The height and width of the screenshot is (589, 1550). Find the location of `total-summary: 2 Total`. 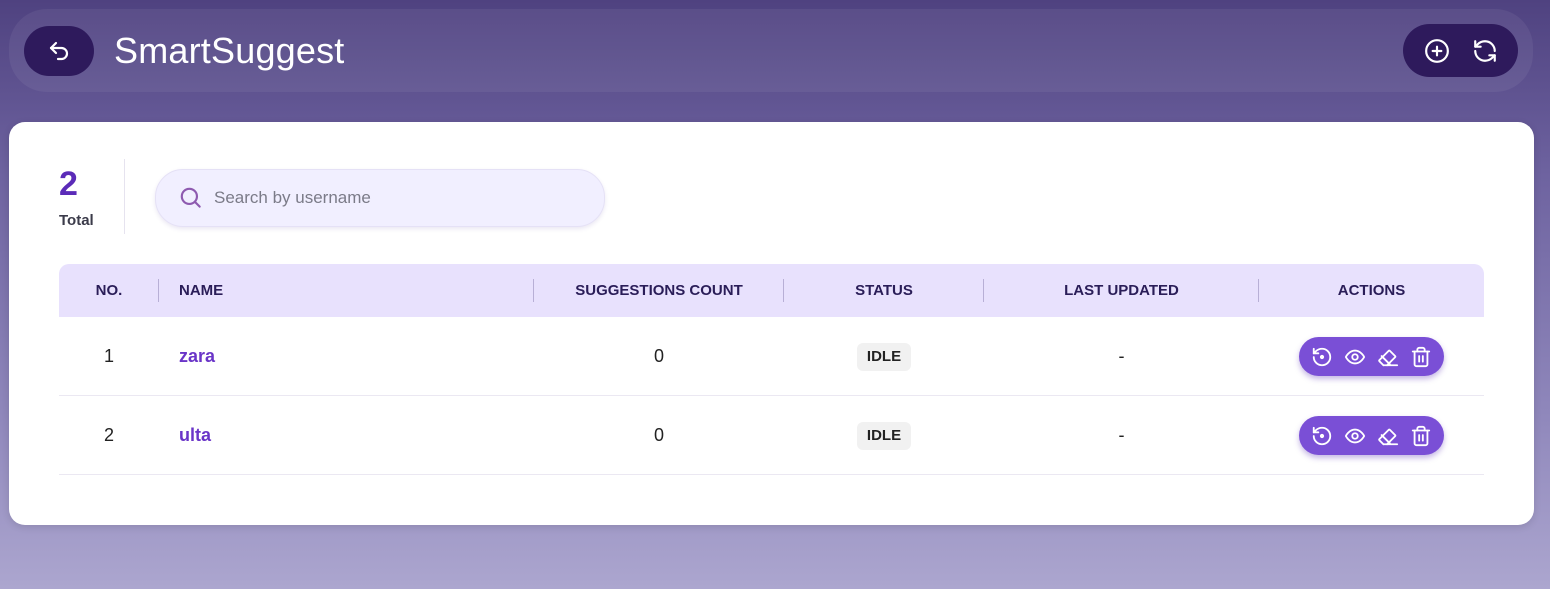

total-summary: 2 Total is located at coordinates (89, 196).